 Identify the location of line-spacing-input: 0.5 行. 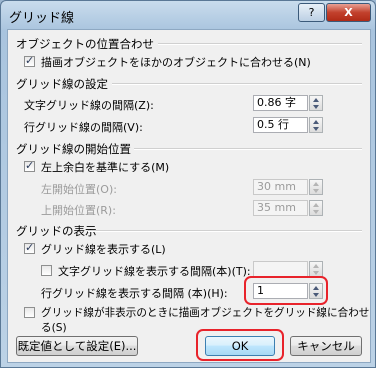
(280, 125).